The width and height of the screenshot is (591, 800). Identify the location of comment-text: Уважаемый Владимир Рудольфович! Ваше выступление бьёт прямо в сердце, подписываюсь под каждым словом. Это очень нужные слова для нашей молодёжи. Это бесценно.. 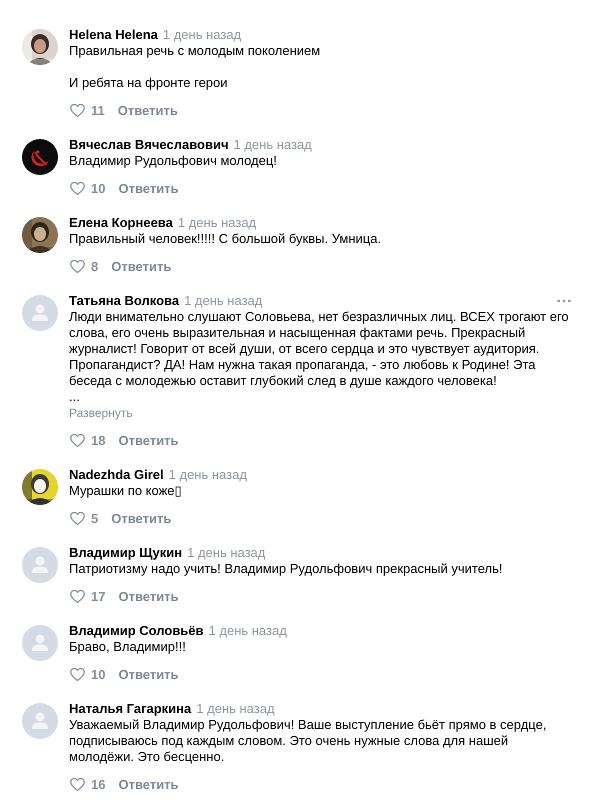
(308, 741).